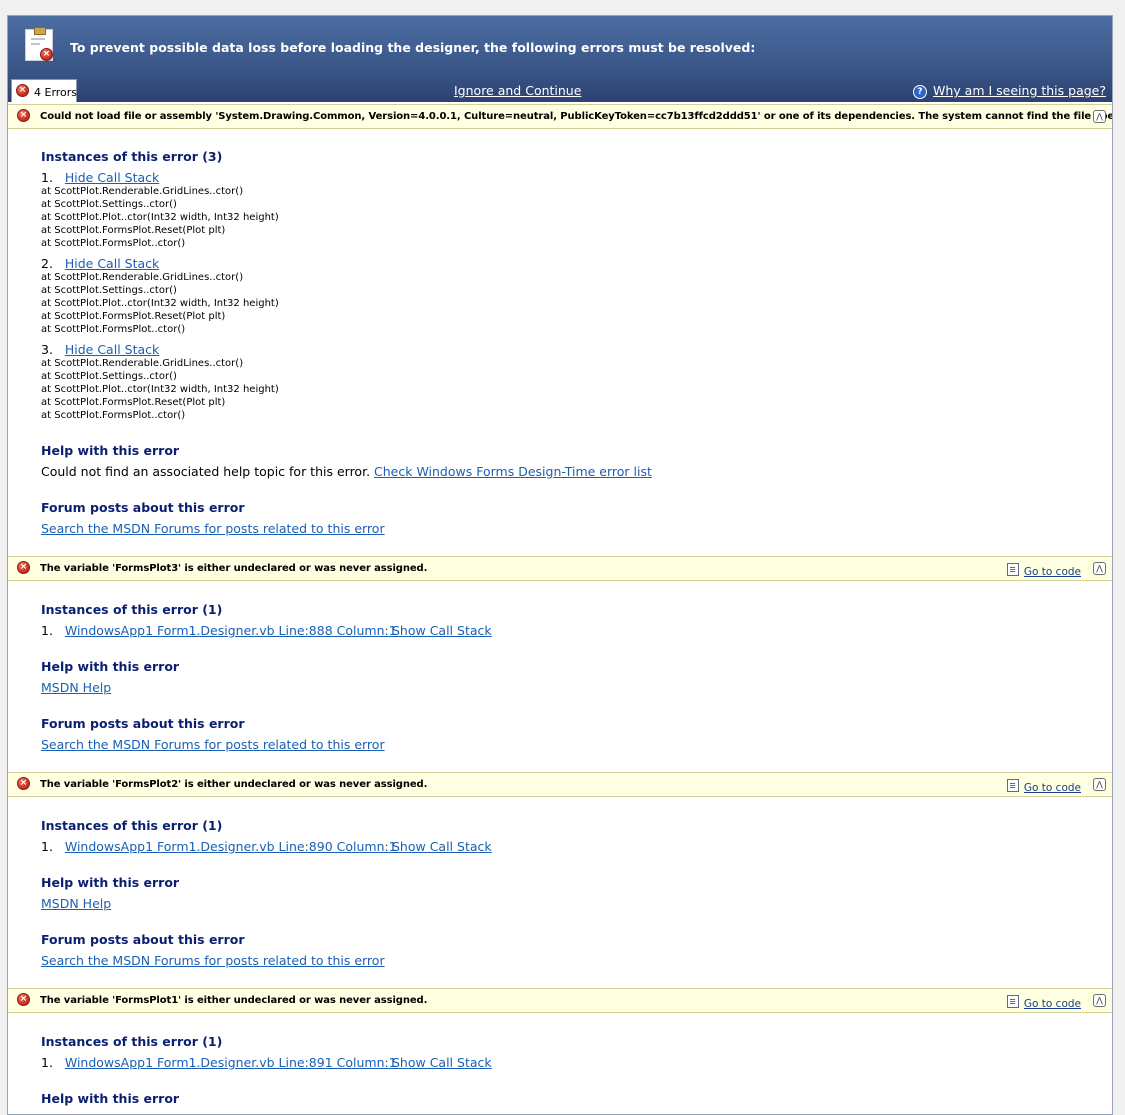 This screenshot has height=1115, width=1125. I want to click on ignore-and-continue-link: Ignore and Continue, so click(517, 90).